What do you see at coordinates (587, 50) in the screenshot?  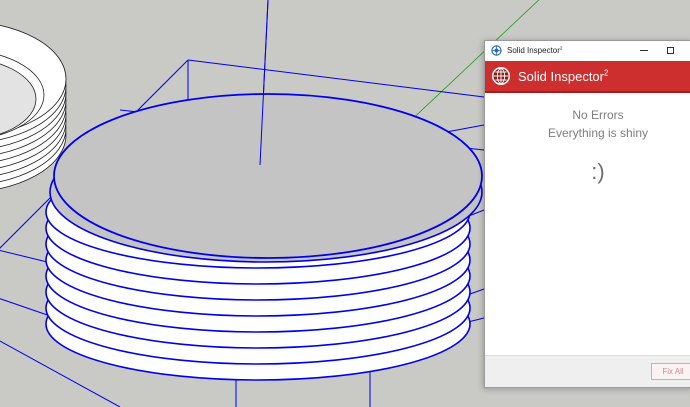 I see `title-bar: Solid Inspector2` at bounding box center [587, 50].